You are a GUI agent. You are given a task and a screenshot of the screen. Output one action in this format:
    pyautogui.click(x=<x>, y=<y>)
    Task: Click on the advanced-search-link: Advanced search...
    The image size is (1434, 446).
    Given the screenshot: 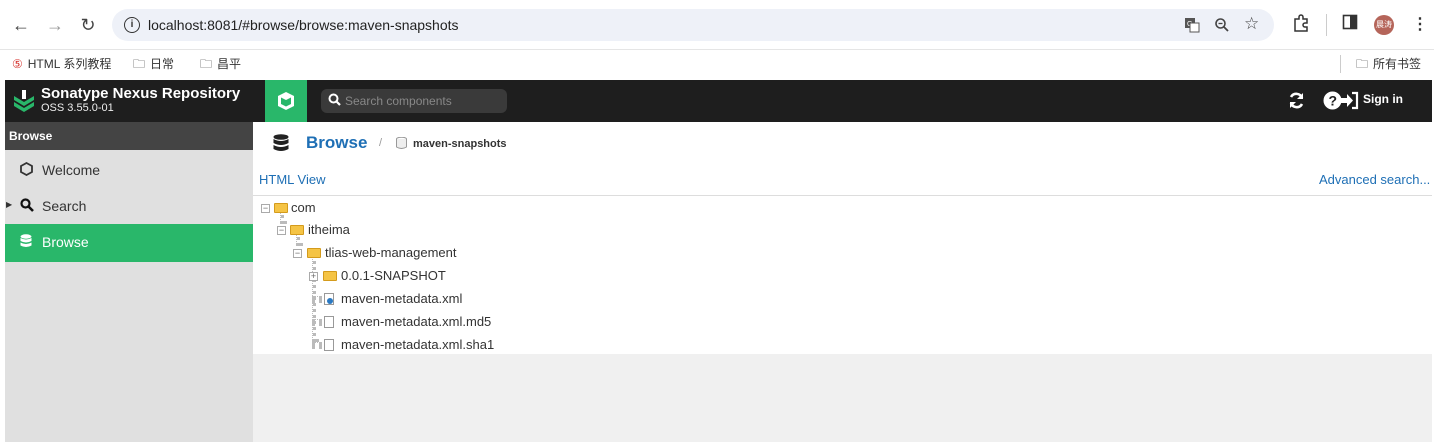 What is the action you would take?
    pyautogui.click(x=1374, y=179)
    